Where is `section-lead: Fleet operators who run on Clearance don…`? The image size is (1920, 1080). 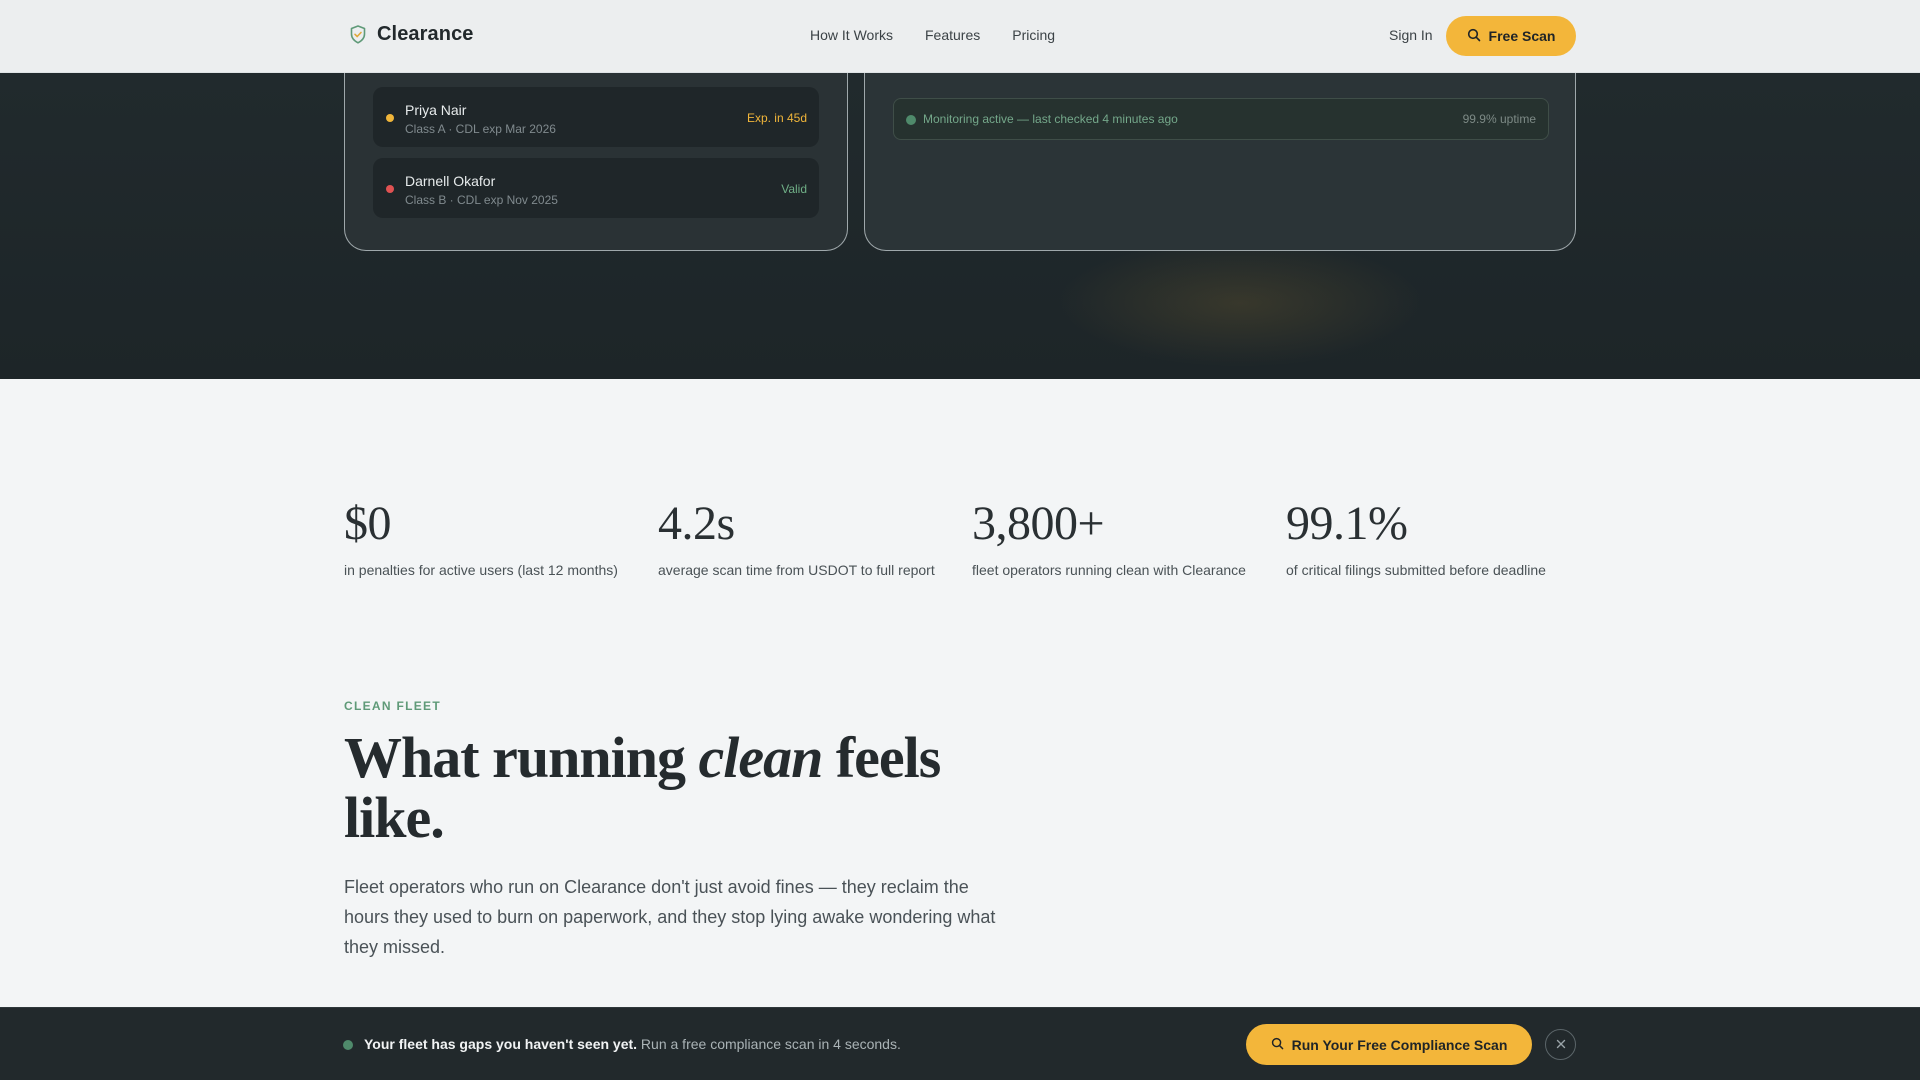 section-lead: Fleet operators who run on Clearance don… is located at coordinates (670, 917).